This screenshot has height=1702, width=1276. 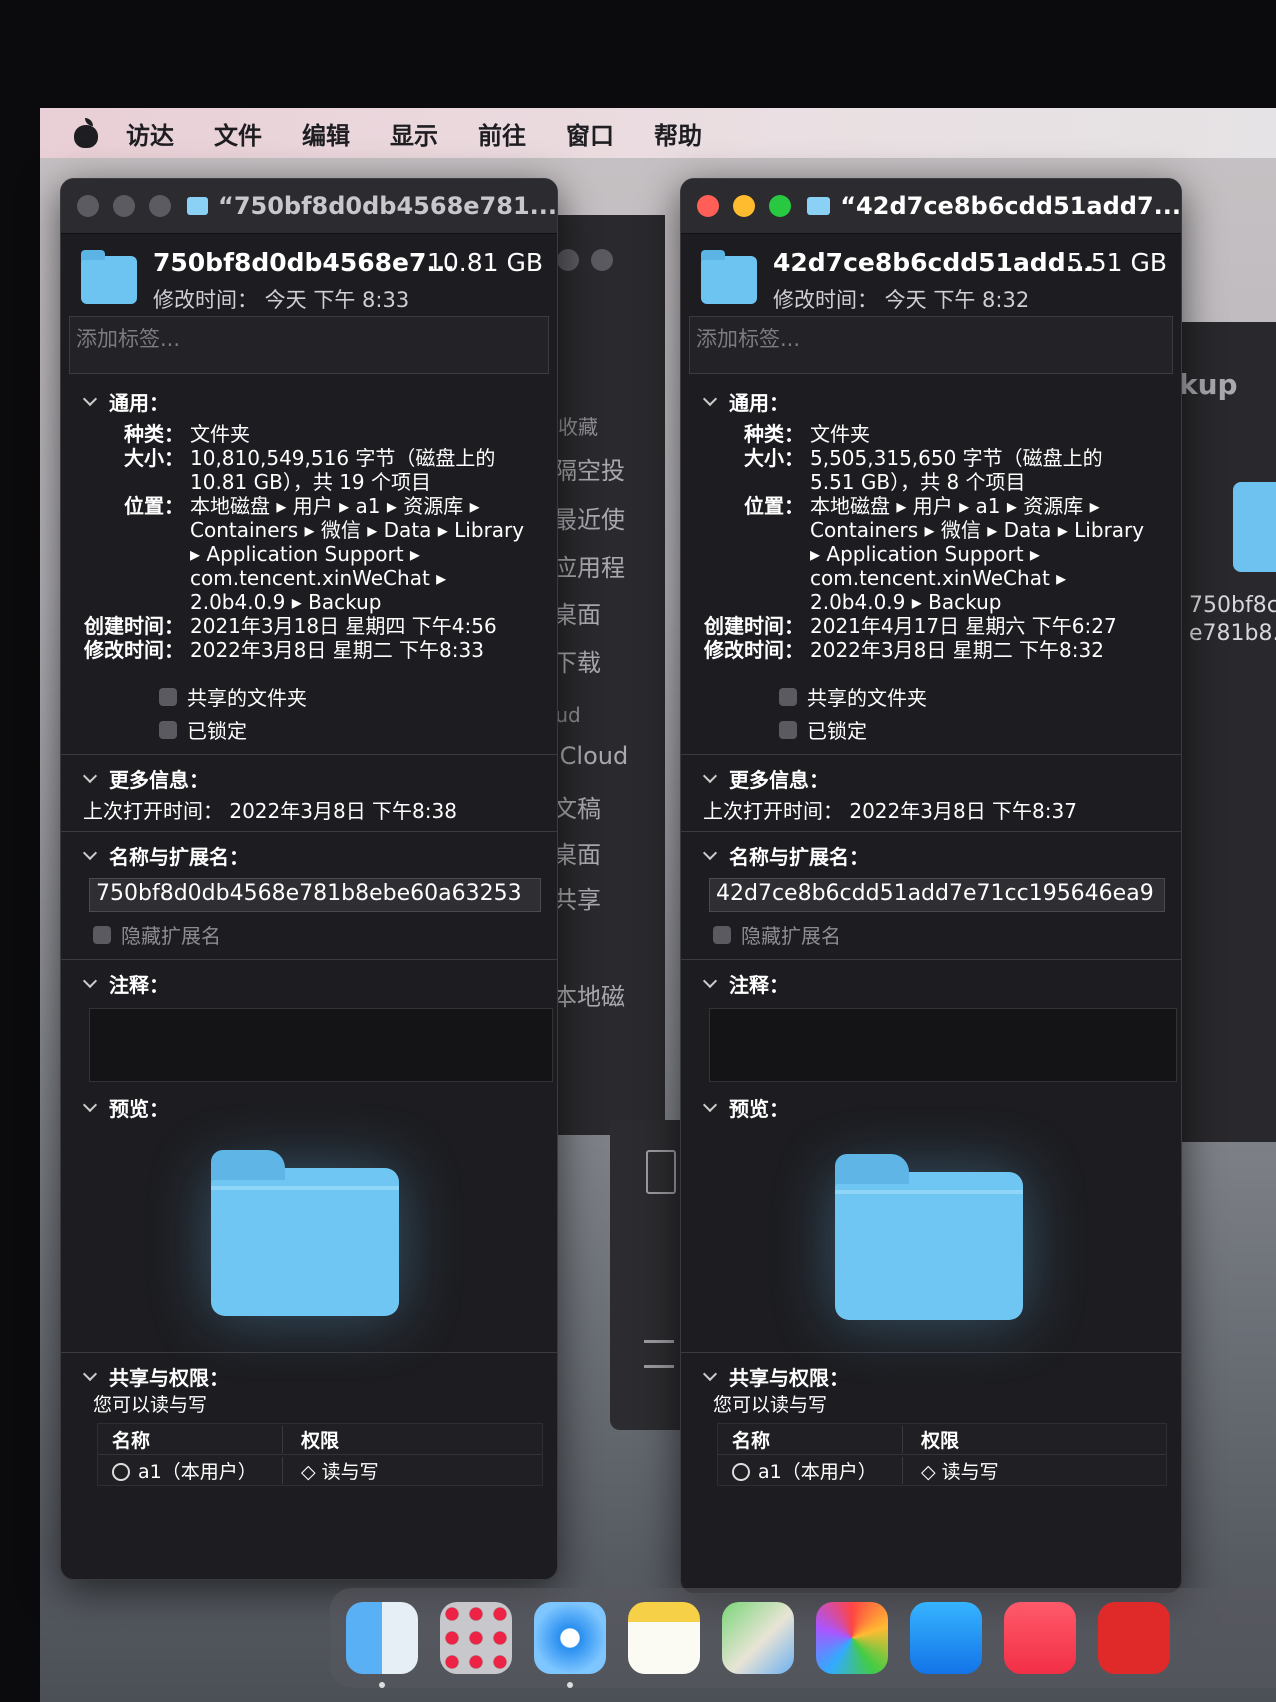 What do you see at coordinates (946, 1638) in the screenshot?
I see `app-store-icon` at bounding box center [946, 1638].